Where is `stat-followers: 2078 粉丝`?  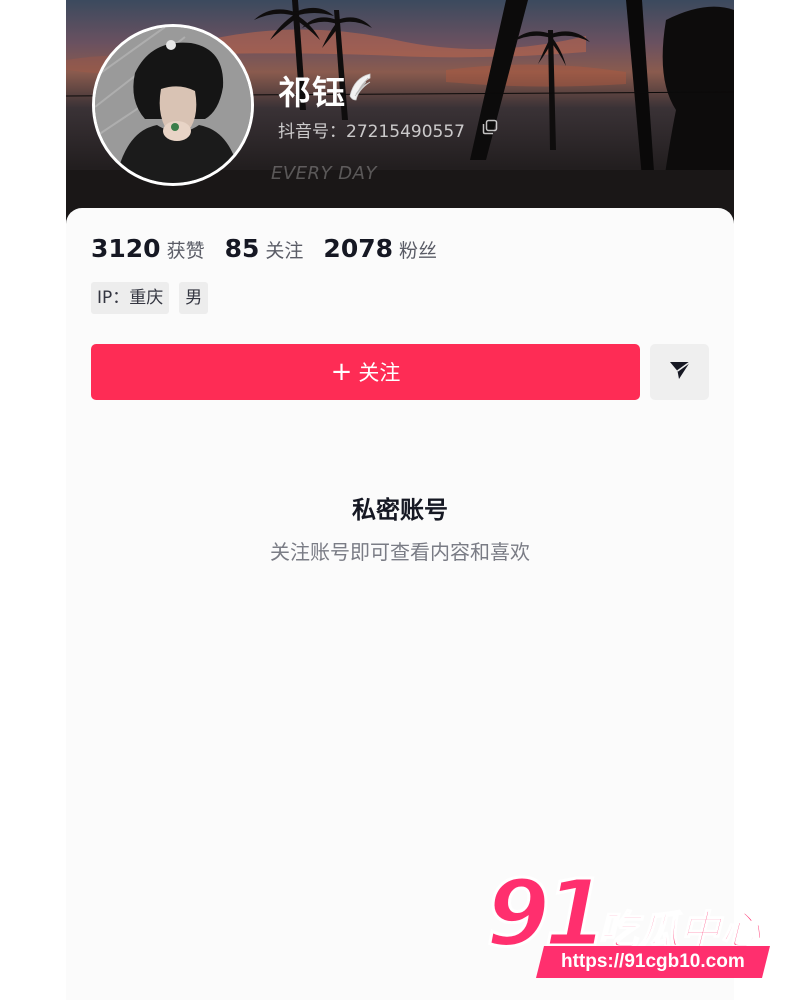
stat-followers: 2078 粉丝 is located at coordinates (380, 248).